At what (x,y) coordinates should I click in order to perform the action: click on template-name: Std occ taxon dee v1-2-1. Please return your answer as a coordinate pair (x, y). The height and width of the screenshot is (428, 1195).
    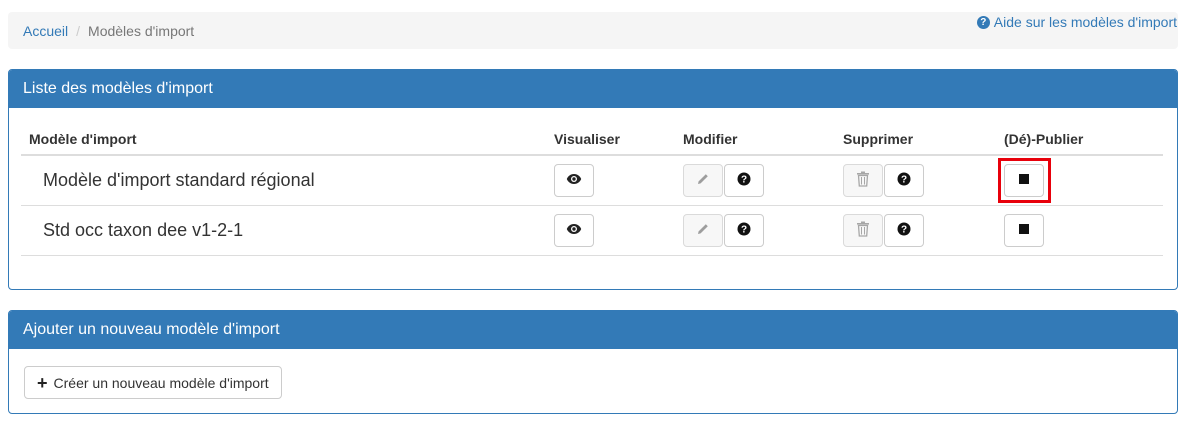
    Looking at the image, I should click on (283, 230).